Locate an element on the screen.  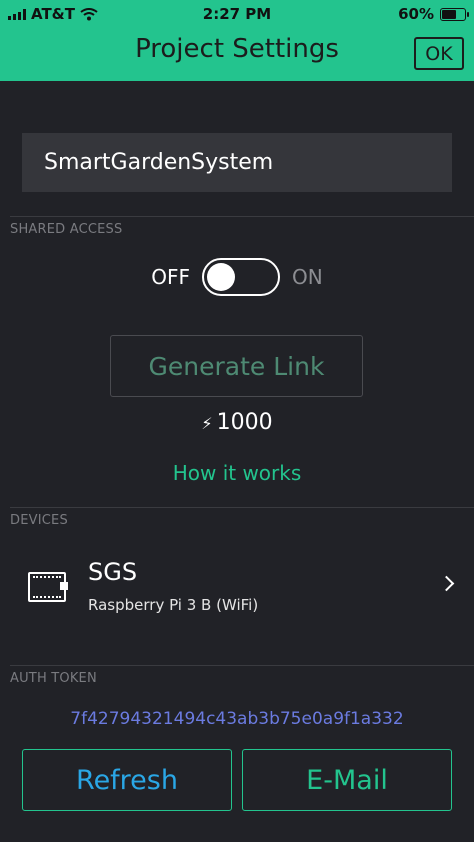
devices-label: DEVICES is located at coordinates (39, 520).